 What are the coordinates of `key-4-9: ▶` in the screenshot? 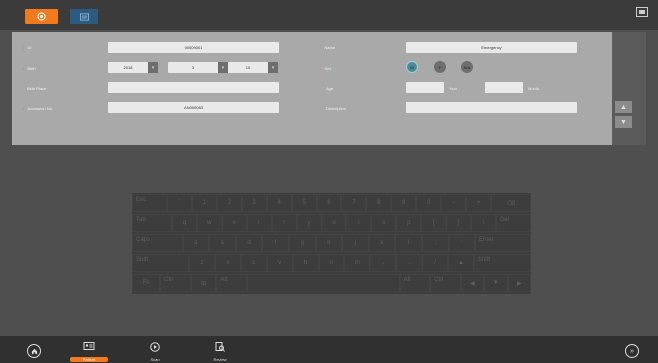 It's located at (519, 283).